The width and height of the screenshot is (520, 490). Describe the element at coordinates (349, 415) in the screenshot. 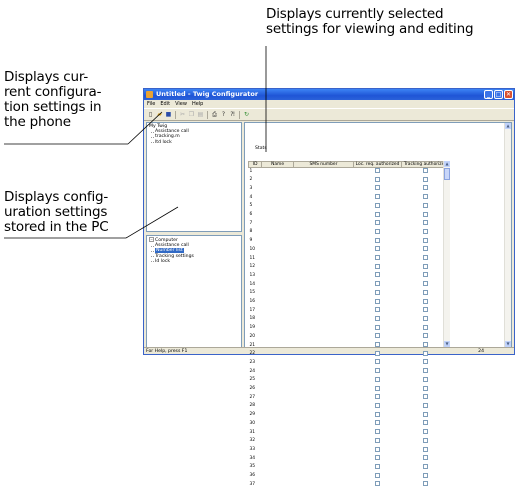

I see `table-row: 29` at that location.